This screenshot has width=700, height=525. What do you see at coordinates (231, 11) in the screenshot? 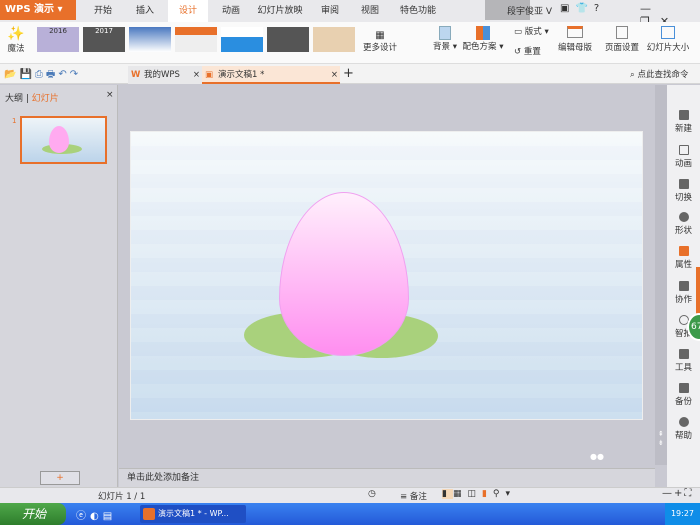
I see `tab-animation: 动画` at bounding box center [231, 11].